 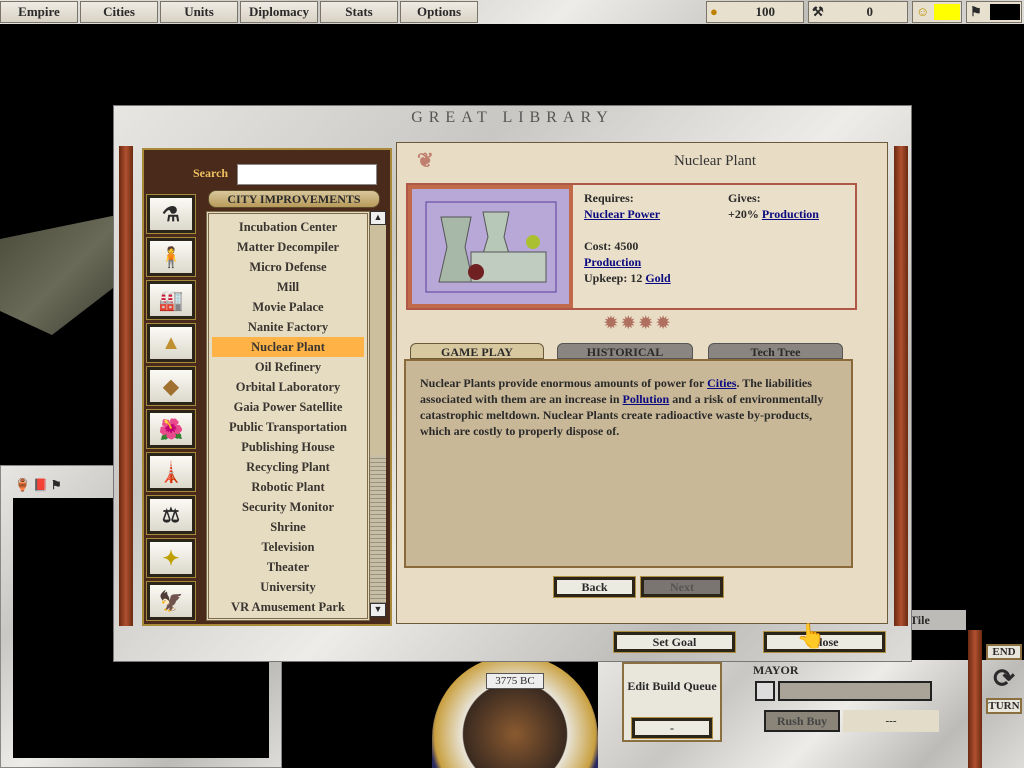 I want to click on end-label: END, so click(x=1004, y=652).